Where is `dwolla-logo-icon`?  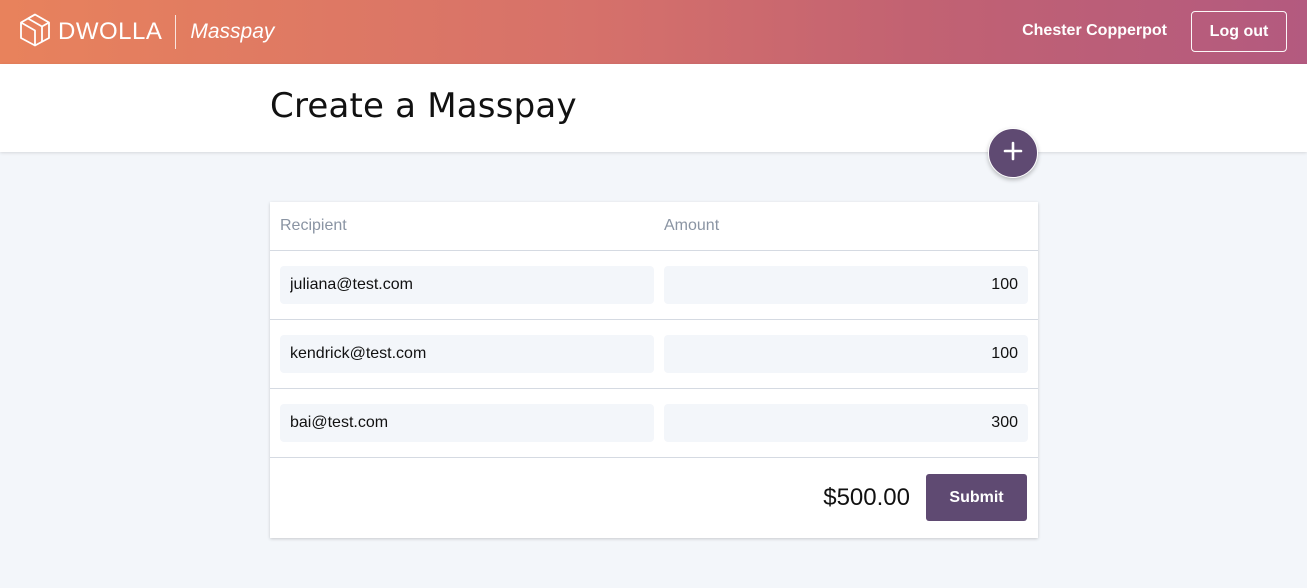
dwolla-logo-icon is located at coordinates (35, 32).